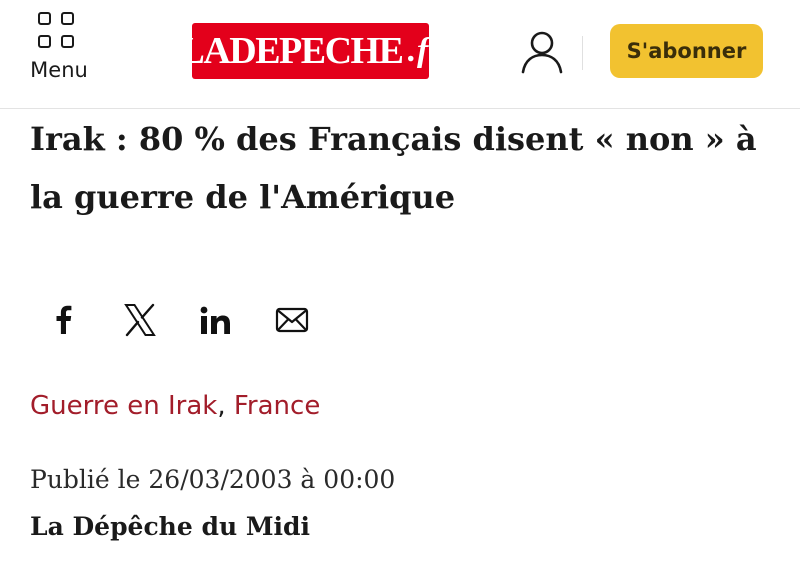 The width and height of the screenshot is (800, 569). What do you see at coordinates (686, 51) in the screenshot?
I see `subscribe-button: S'abonner` at bounding box center [686, 51].